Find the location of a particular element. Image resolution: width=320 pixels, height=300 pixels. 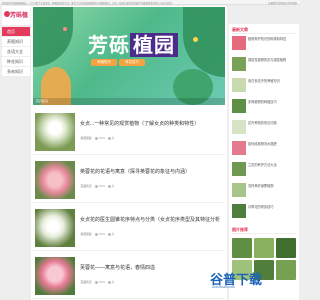

latest-title: 用白色花卉的养殖知识 is located at coordinates (271, 81).